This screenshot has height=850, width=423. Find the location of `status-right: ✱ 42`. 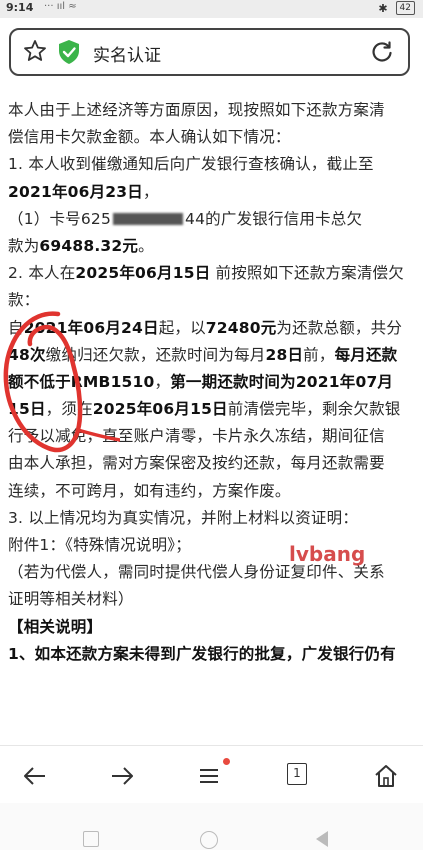

status-right: ✱ 42 is located at coordinates (396, 8).